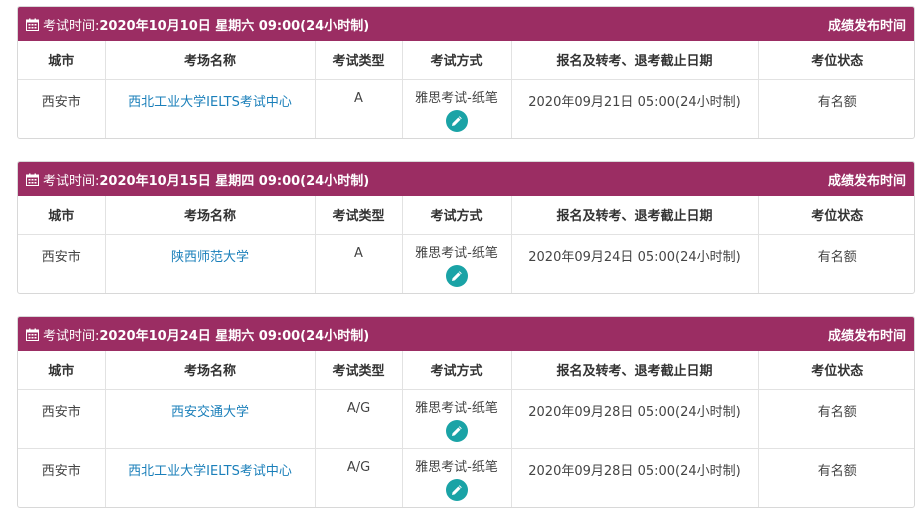 This screenshot has height=520, width=922. What do you see at coordinates (210, 257) in the screenshot?
I see `venue-link: 陕西师范大学` at bounding box center [210, 257].